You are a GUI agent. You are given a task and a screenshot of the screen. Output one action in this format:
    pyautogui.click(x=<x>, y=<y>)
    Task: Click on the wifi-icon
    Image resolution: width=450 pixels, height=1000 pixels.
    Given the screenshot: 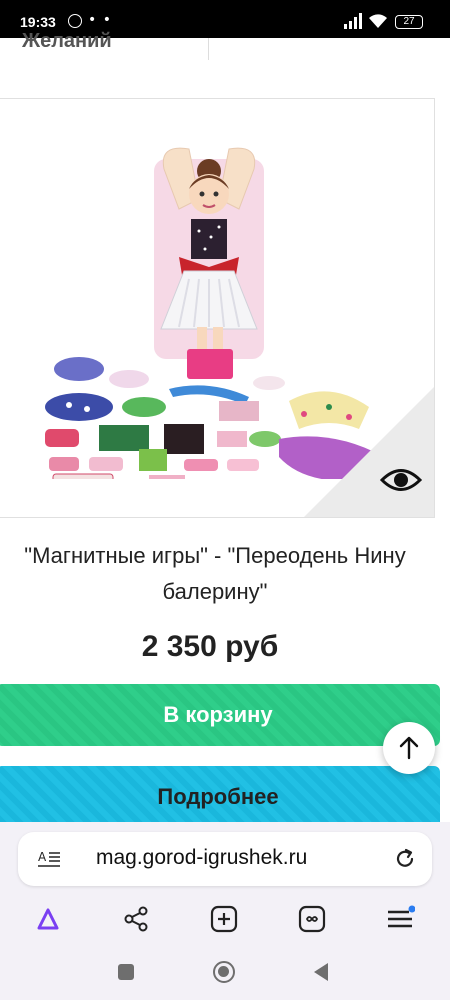 What is the action you would take?
    pyautogui.click(x=378, y=21)
    